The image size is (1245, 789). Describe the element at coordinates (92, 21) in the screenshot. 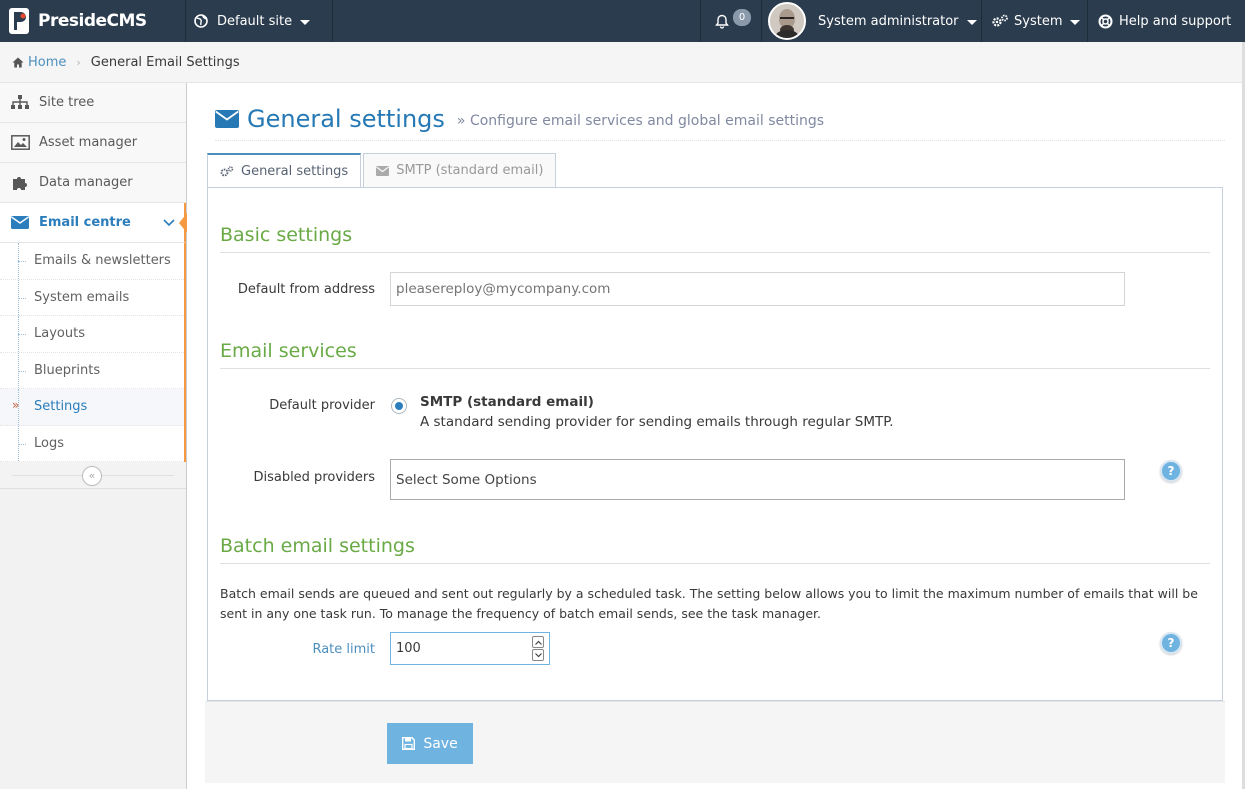

I see `brand-name: PresideCMS` at that location.